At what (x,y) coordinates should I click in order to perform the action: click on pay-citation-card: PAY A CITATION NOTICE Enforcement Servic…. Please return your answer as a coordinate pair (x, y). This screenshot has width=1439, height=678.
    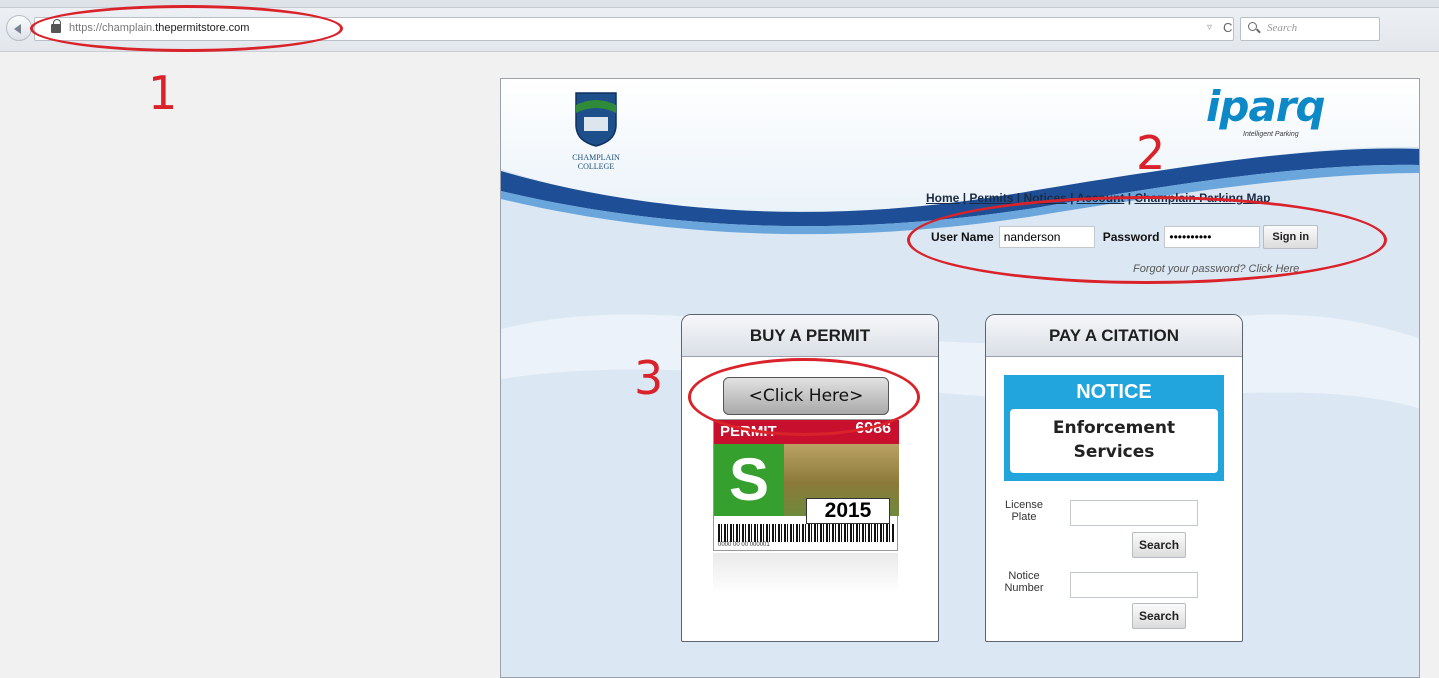
    Looking at the image, I should click on (1114, 478).